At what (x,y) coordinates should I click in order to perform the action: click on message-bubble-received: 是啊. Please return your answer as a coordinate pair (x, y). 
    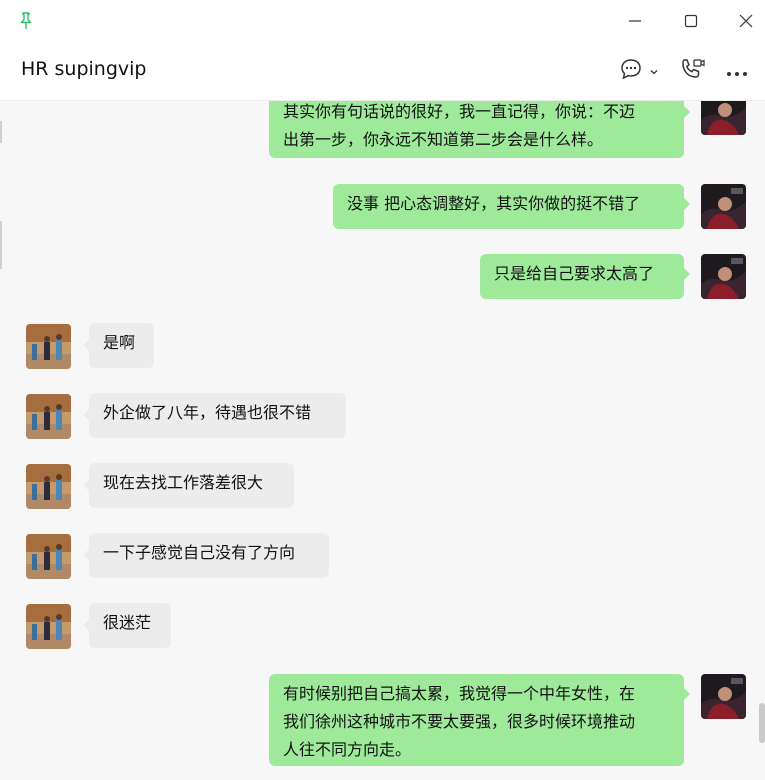
    Looking at the image, I should click on (118, 345).